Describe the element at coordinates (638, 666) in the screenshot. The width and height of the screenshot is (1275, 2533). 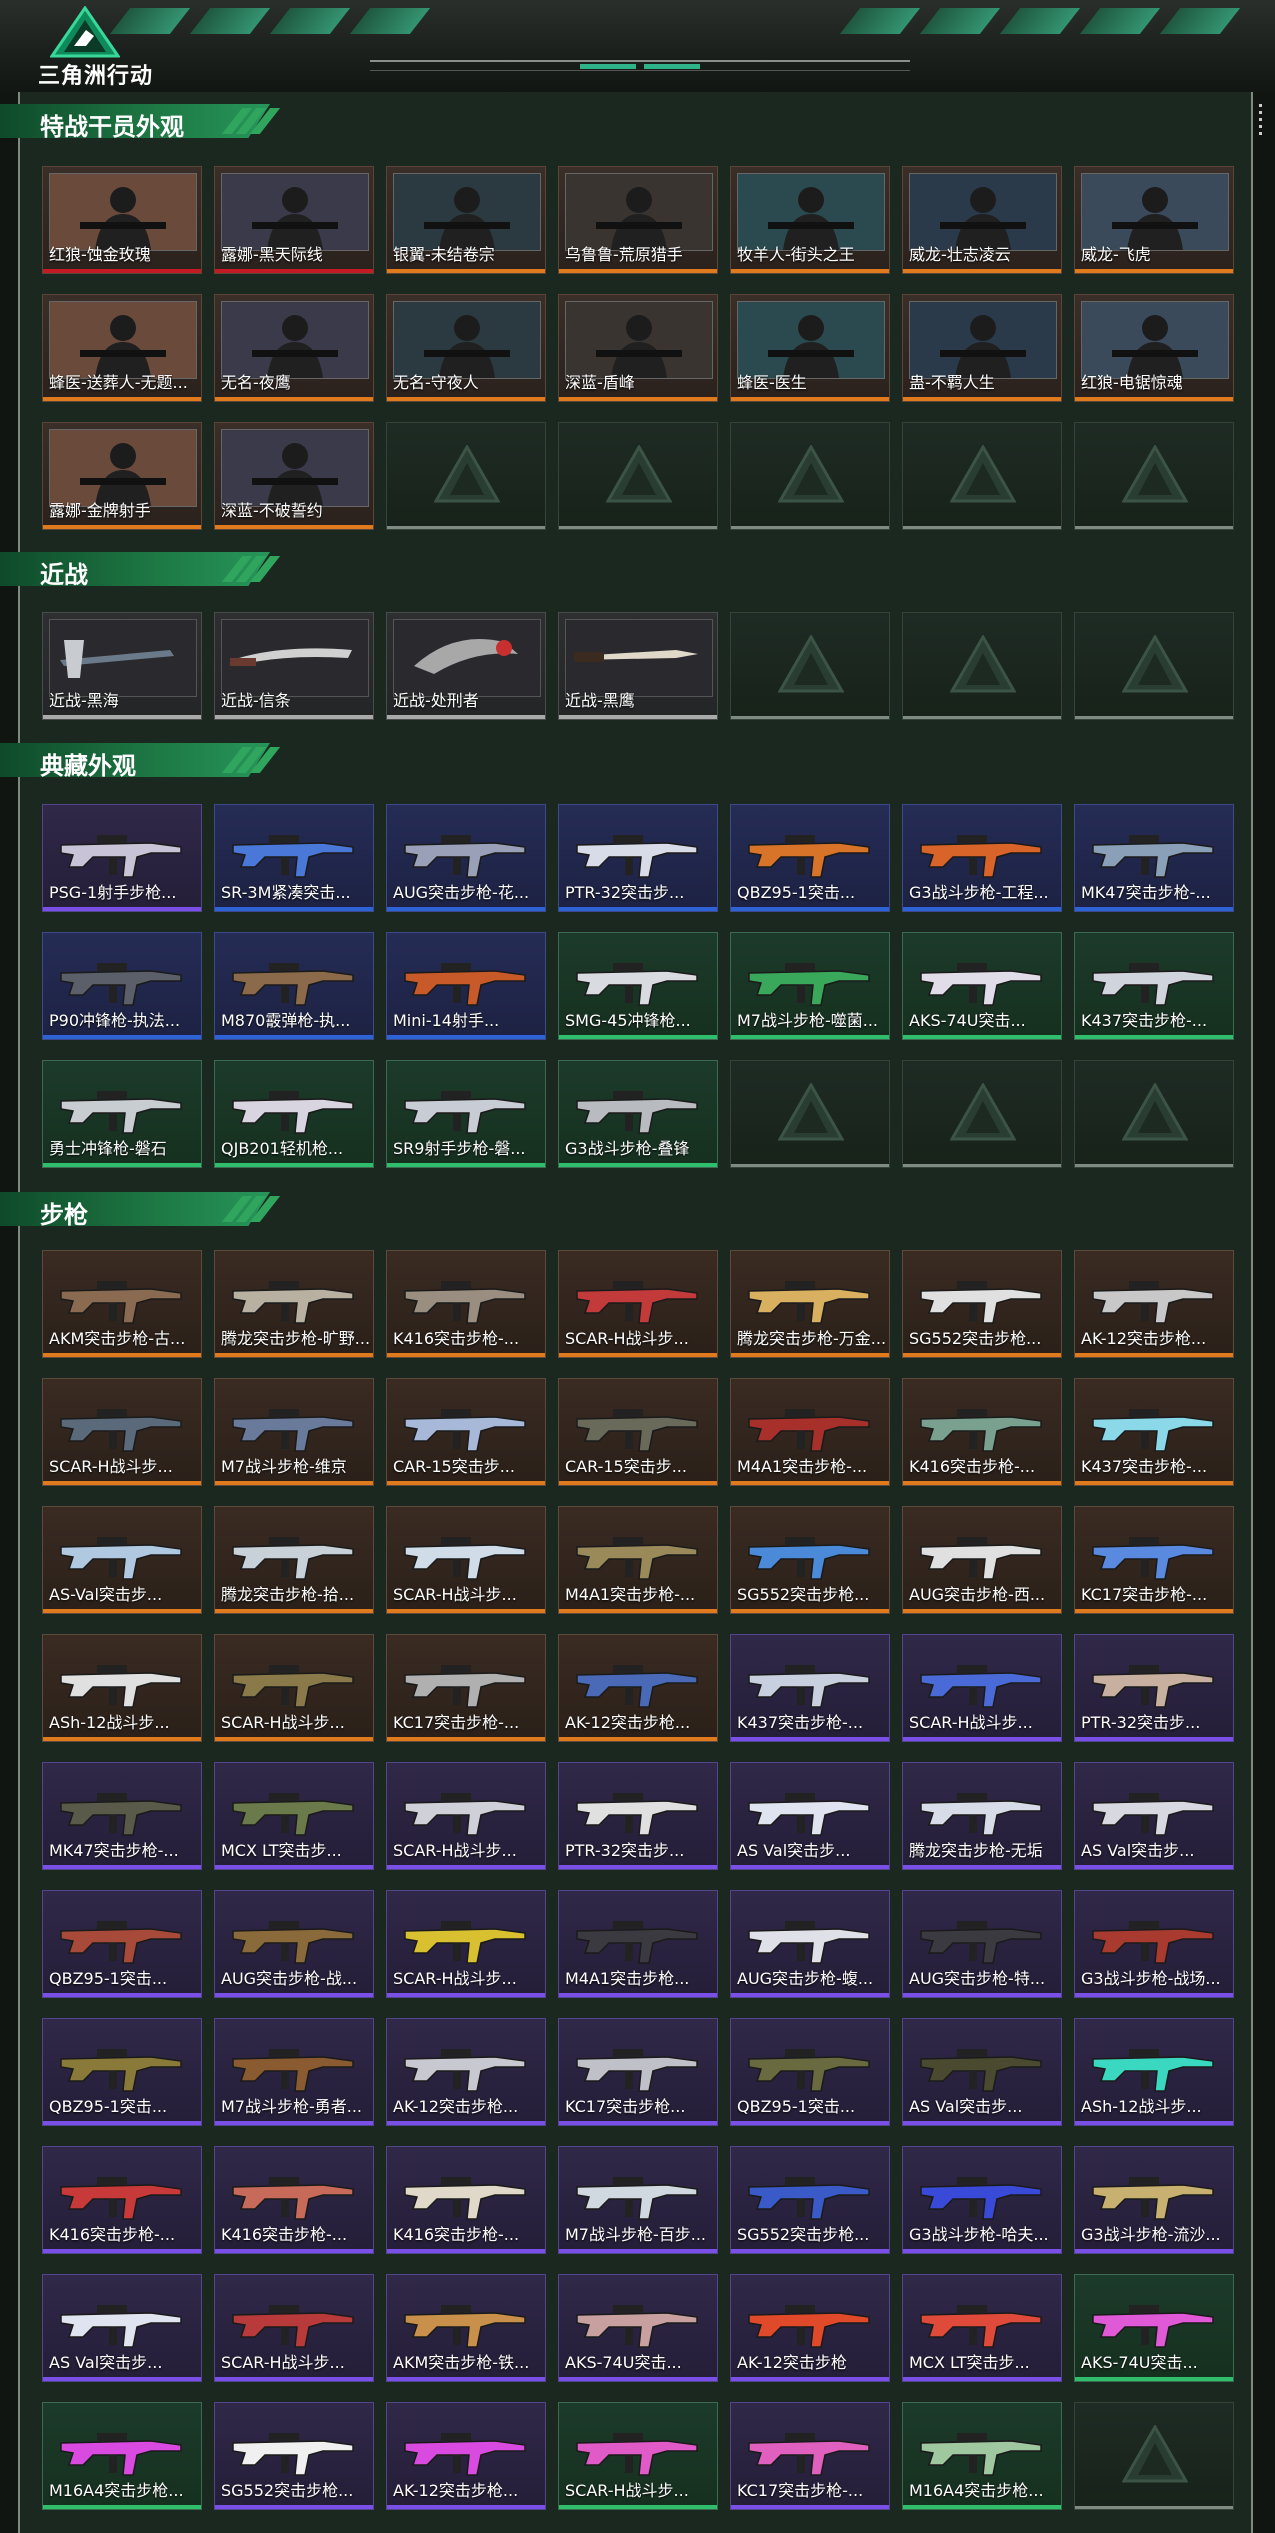
I see `melee-skin-card: 近战-黑鹰` at that location.